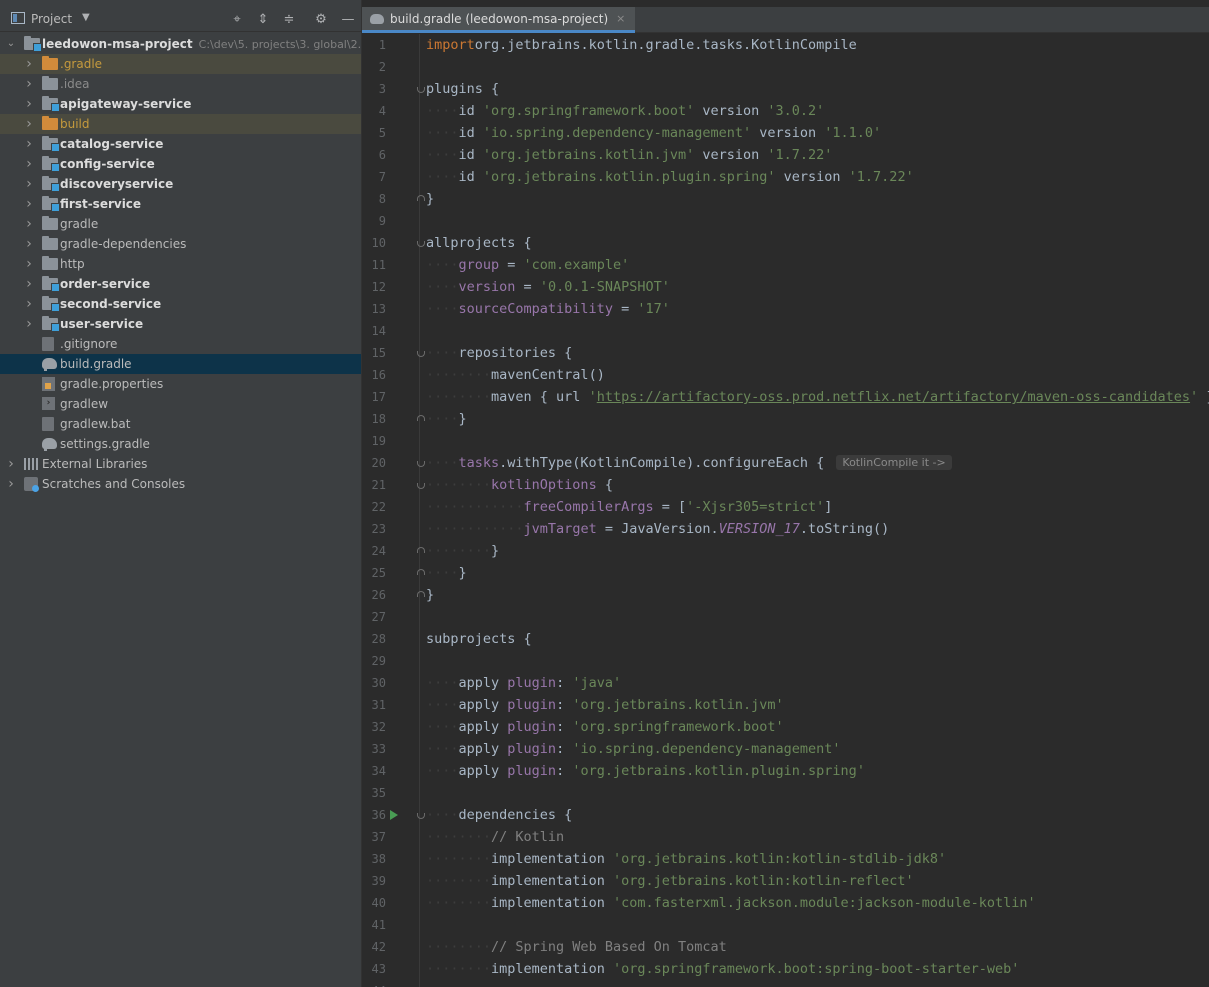  Describe the element at coordinates (785, 243) in the screenshot. I see `code-line: 10 allprojects {` at that location.